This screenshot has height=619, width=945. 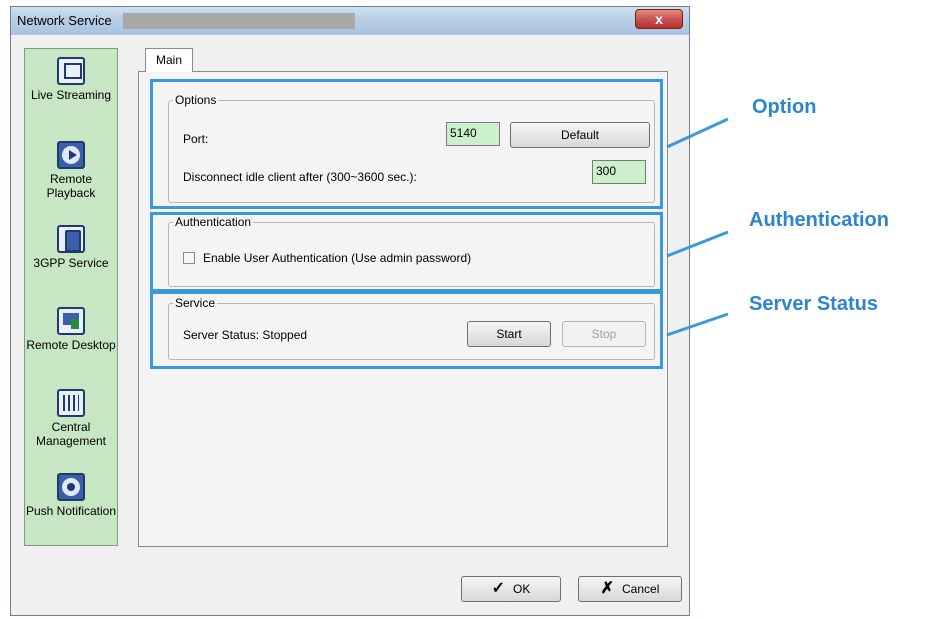 I want to click on server-status-callout: Server Status, so click(x=813, y=304).